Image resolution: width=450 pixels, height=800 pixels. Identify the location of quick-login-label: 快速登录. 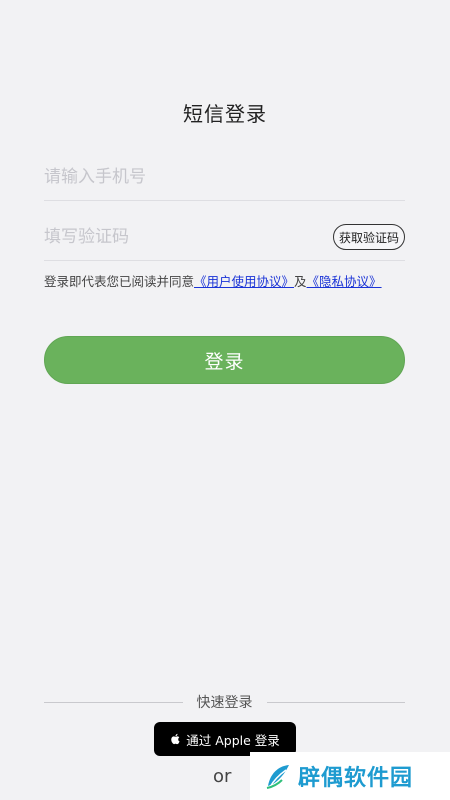
(224, 703).